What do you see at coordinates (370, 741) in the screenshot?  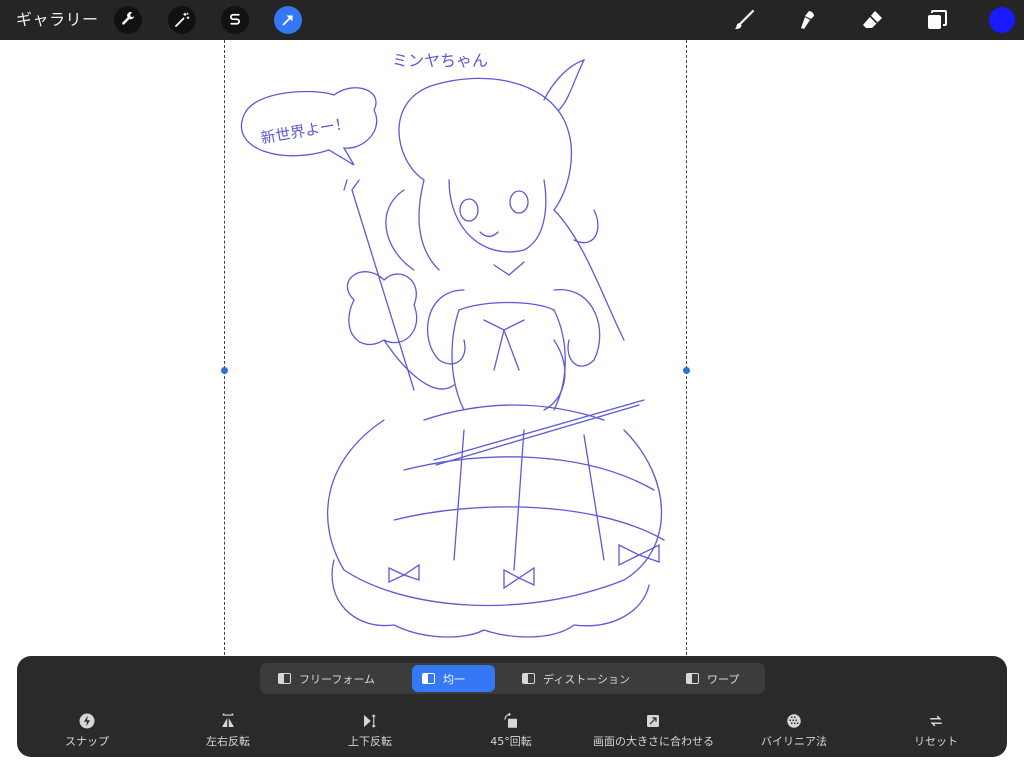 I see `tool-label: 上下反転` at bounding box center [370, 741].